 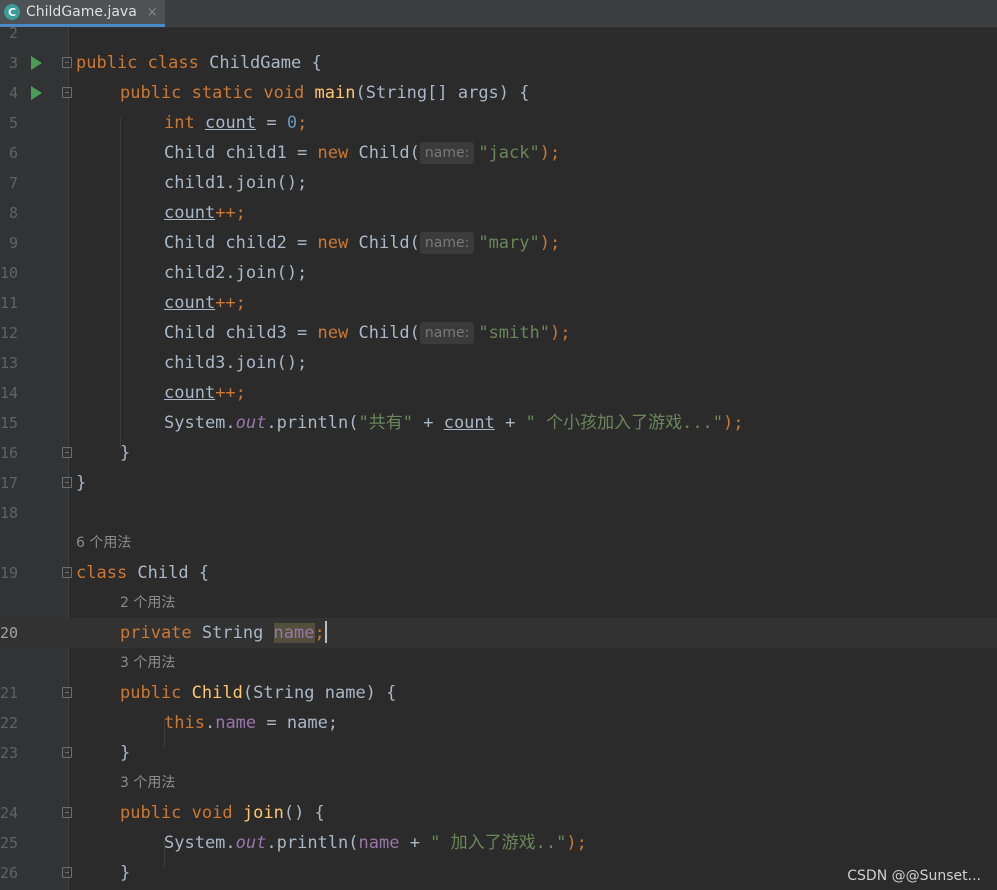 I want to click on code-text: int count = 0;, so click(x=236, y=123).